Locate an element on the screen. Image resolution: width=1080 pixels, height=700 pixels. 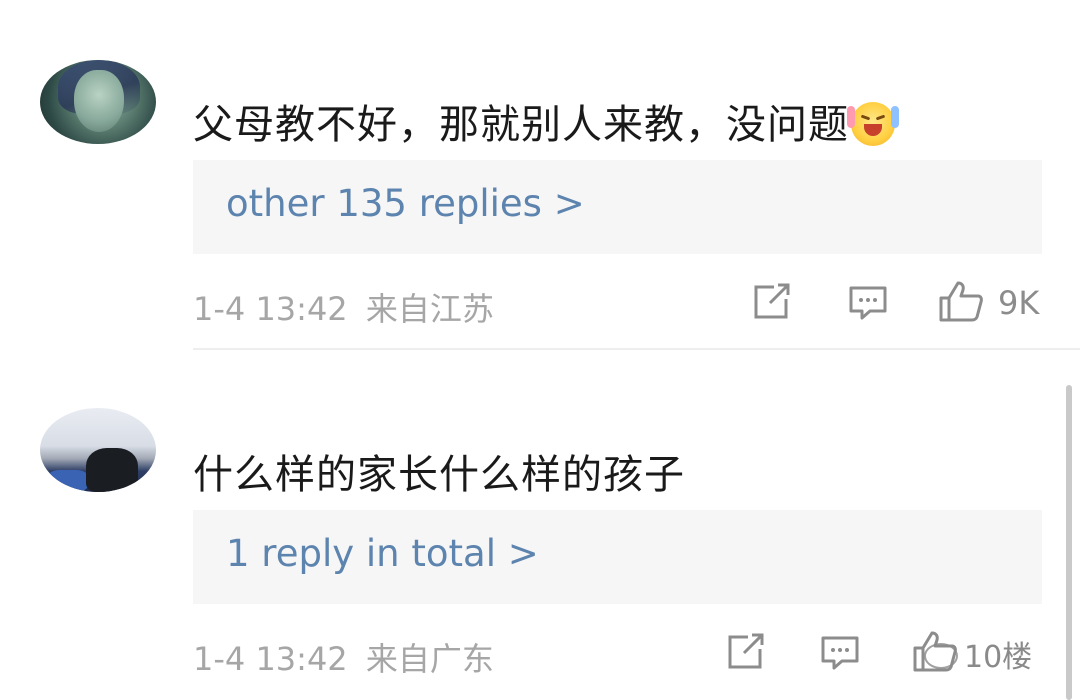
avatar-face is located at coordinates (99, 101).